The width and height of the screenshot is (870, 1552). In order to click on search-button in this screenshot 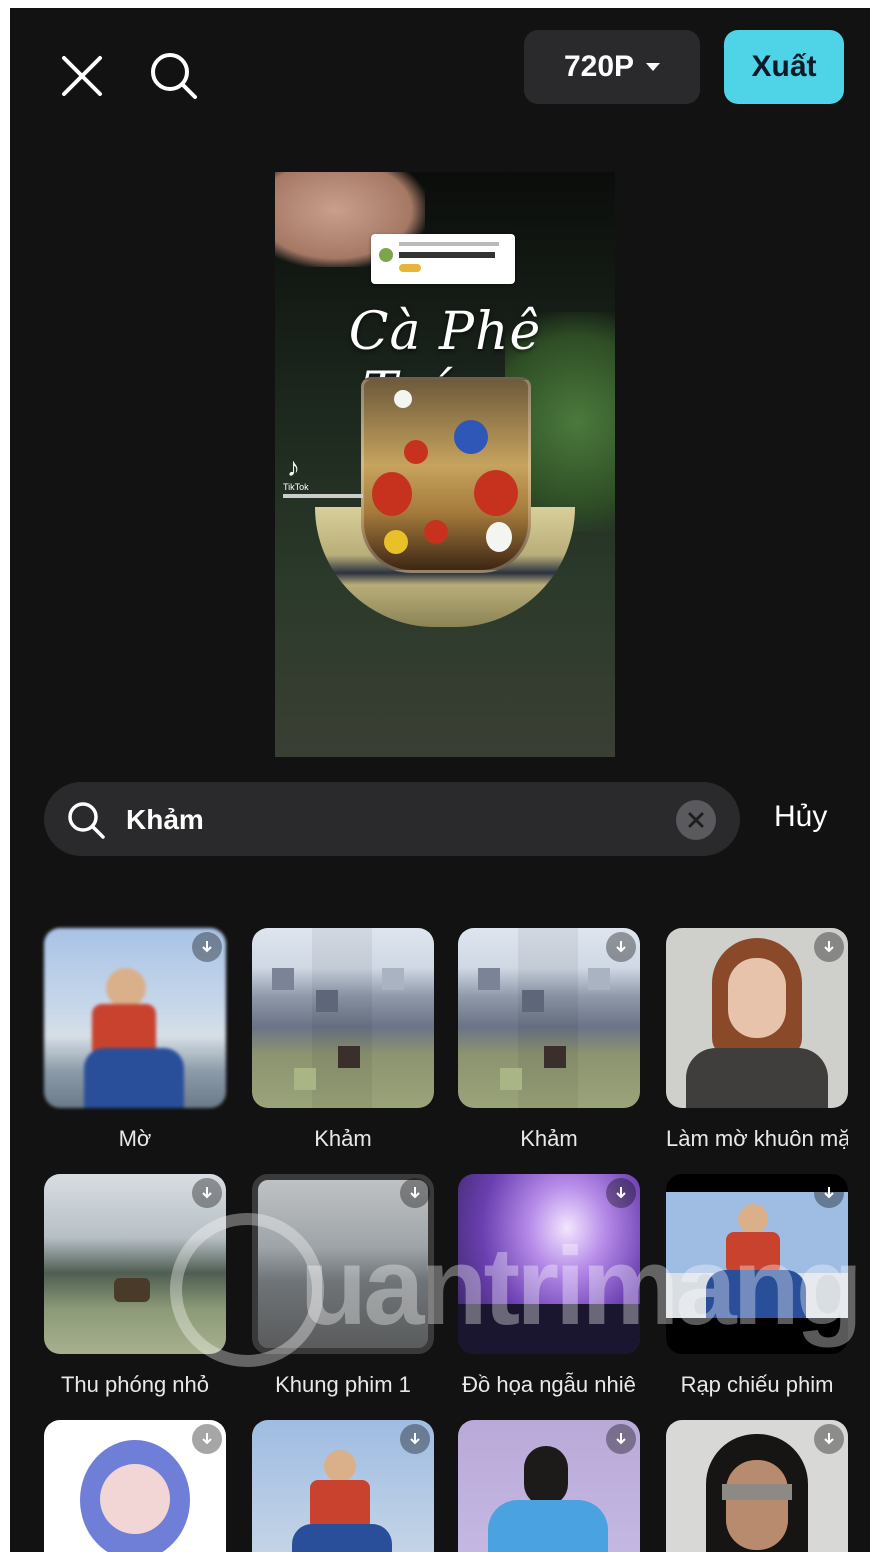, I will do `click(174, 76)`.